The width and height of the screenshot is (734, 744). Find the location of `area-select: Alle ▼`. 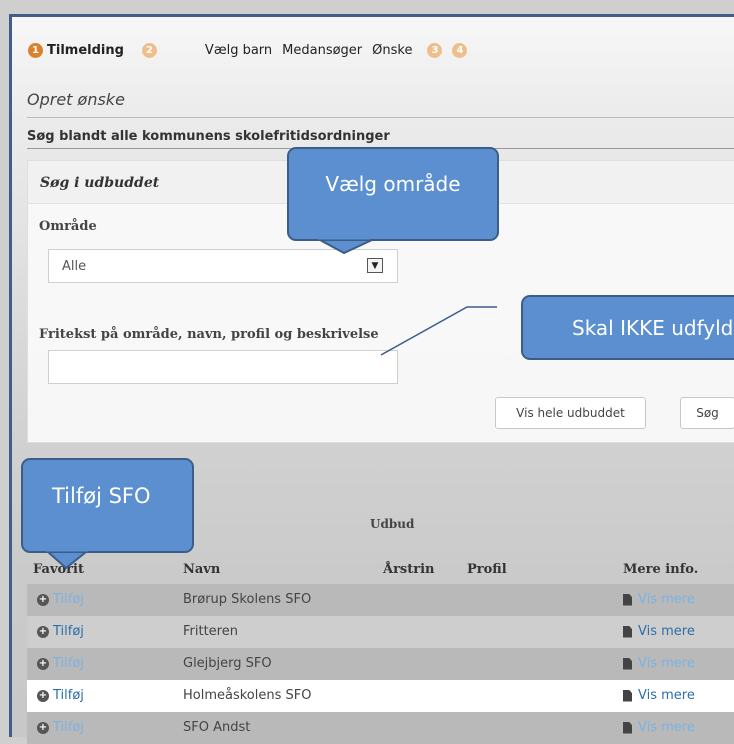

area-select: Alle ▼ is located at coordinates (223, 266).